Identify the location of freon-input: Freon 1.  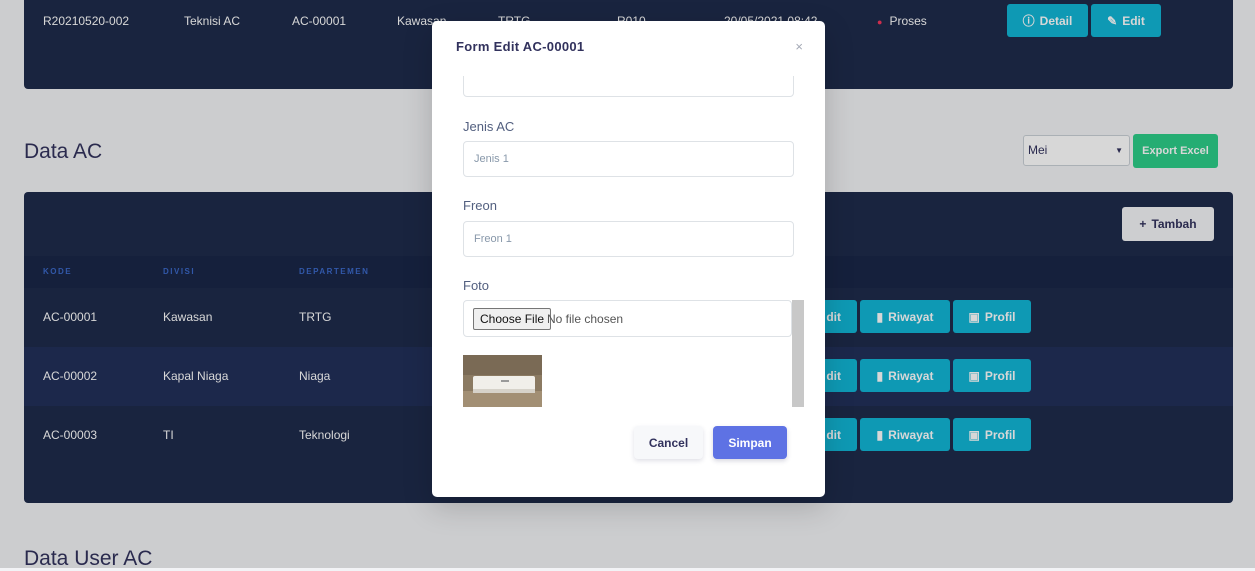
(628, 239).